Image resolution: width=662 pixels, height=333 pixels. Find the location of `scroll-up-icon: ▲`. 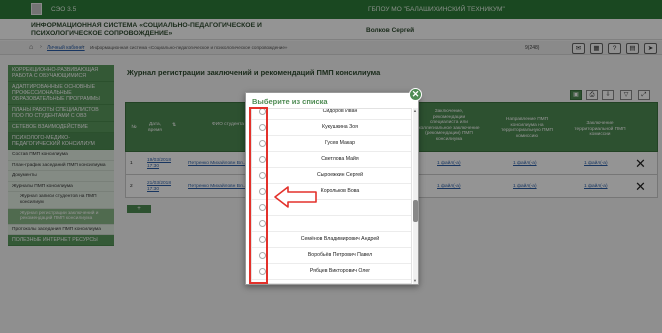

scroll-up-icon: ▲ is located at coordinates (415, 110).